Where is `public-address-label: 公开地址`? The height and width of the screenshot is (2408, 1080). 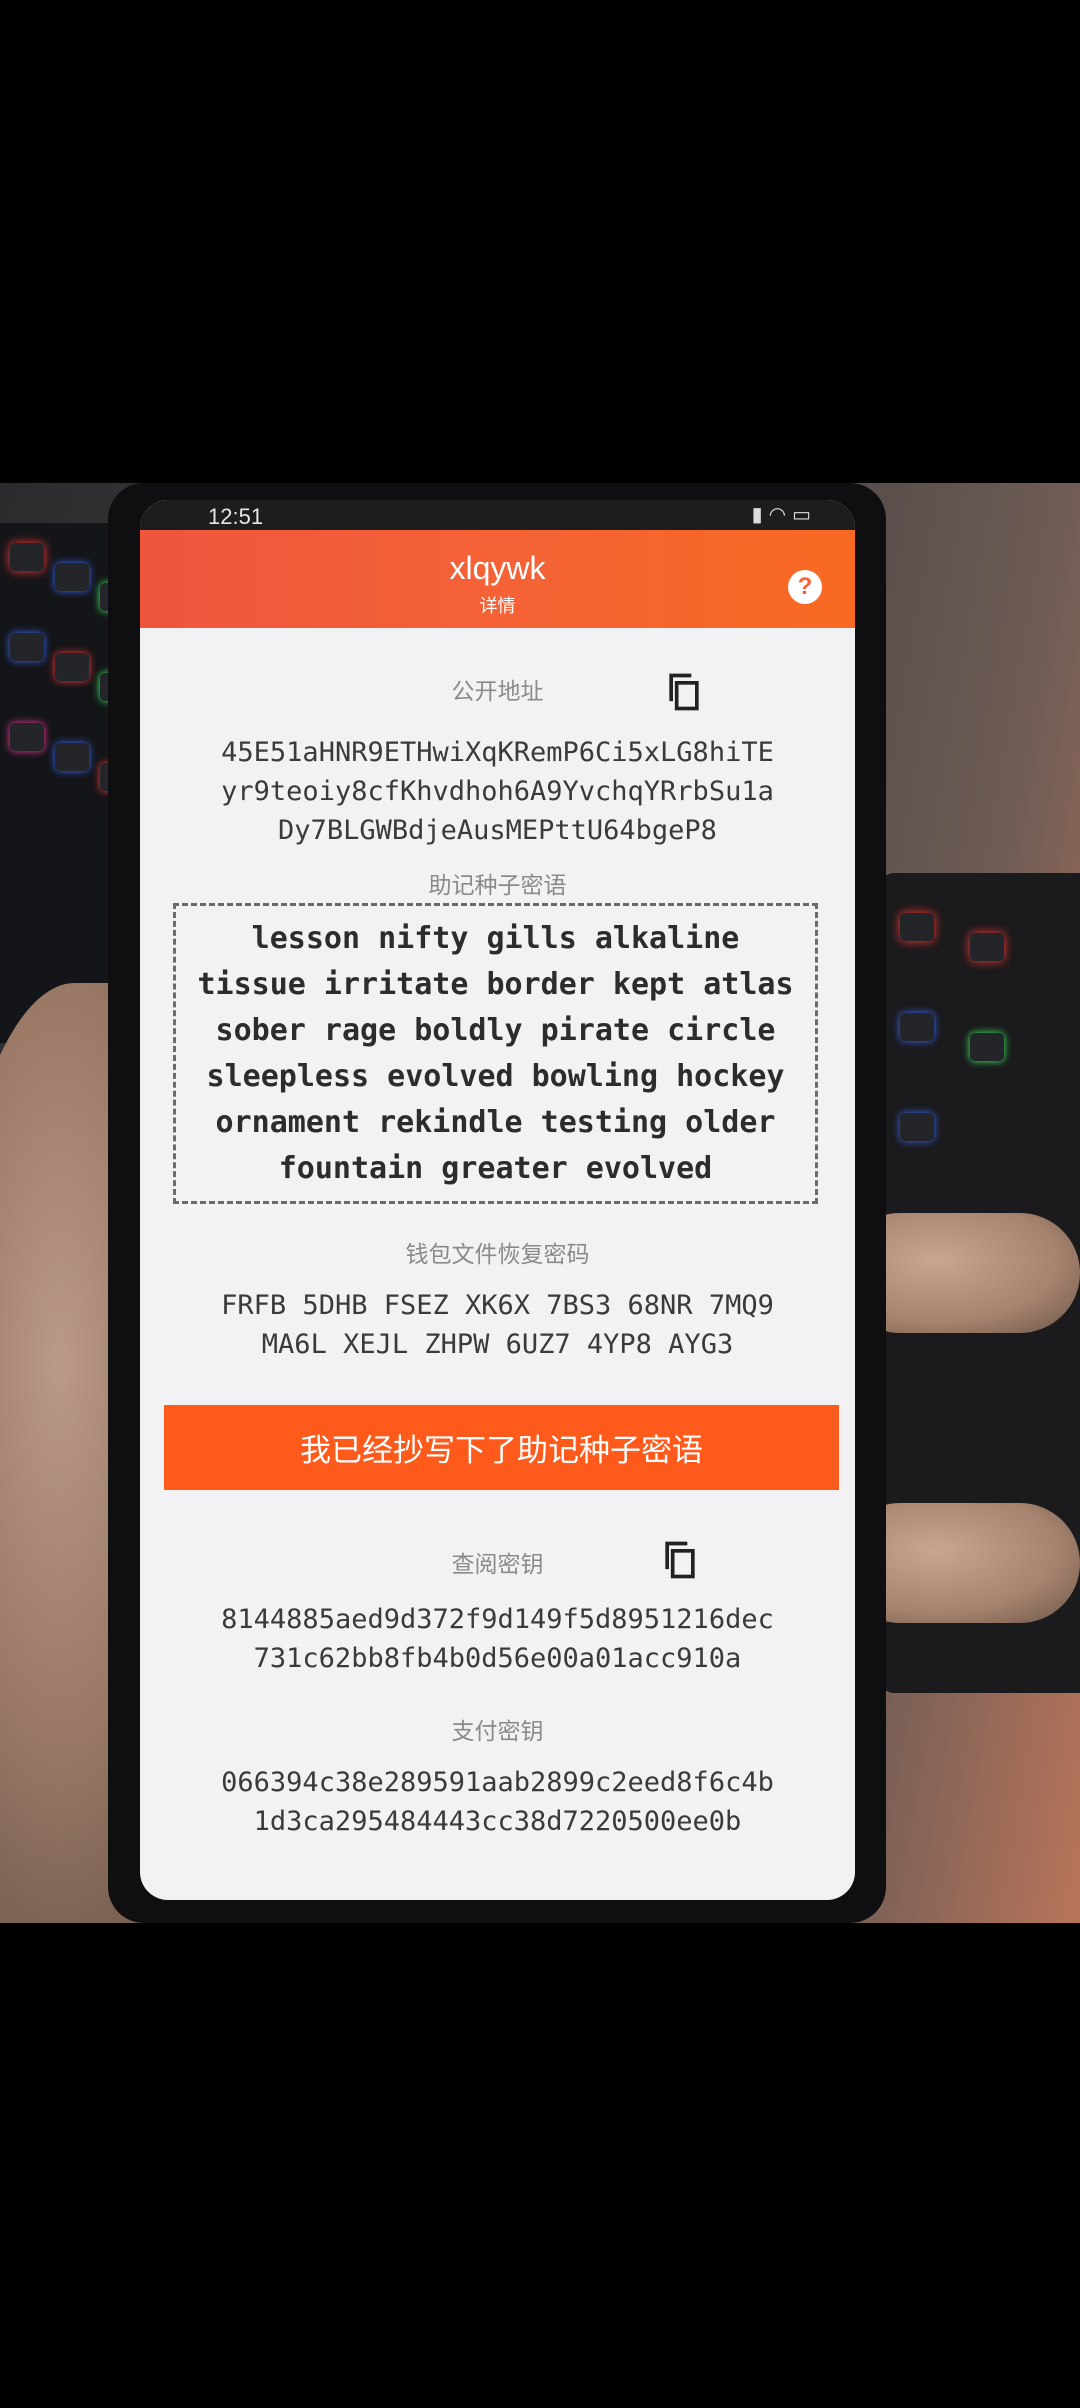
public-address-label: 公开地址 is located at coordinates (497, 691).